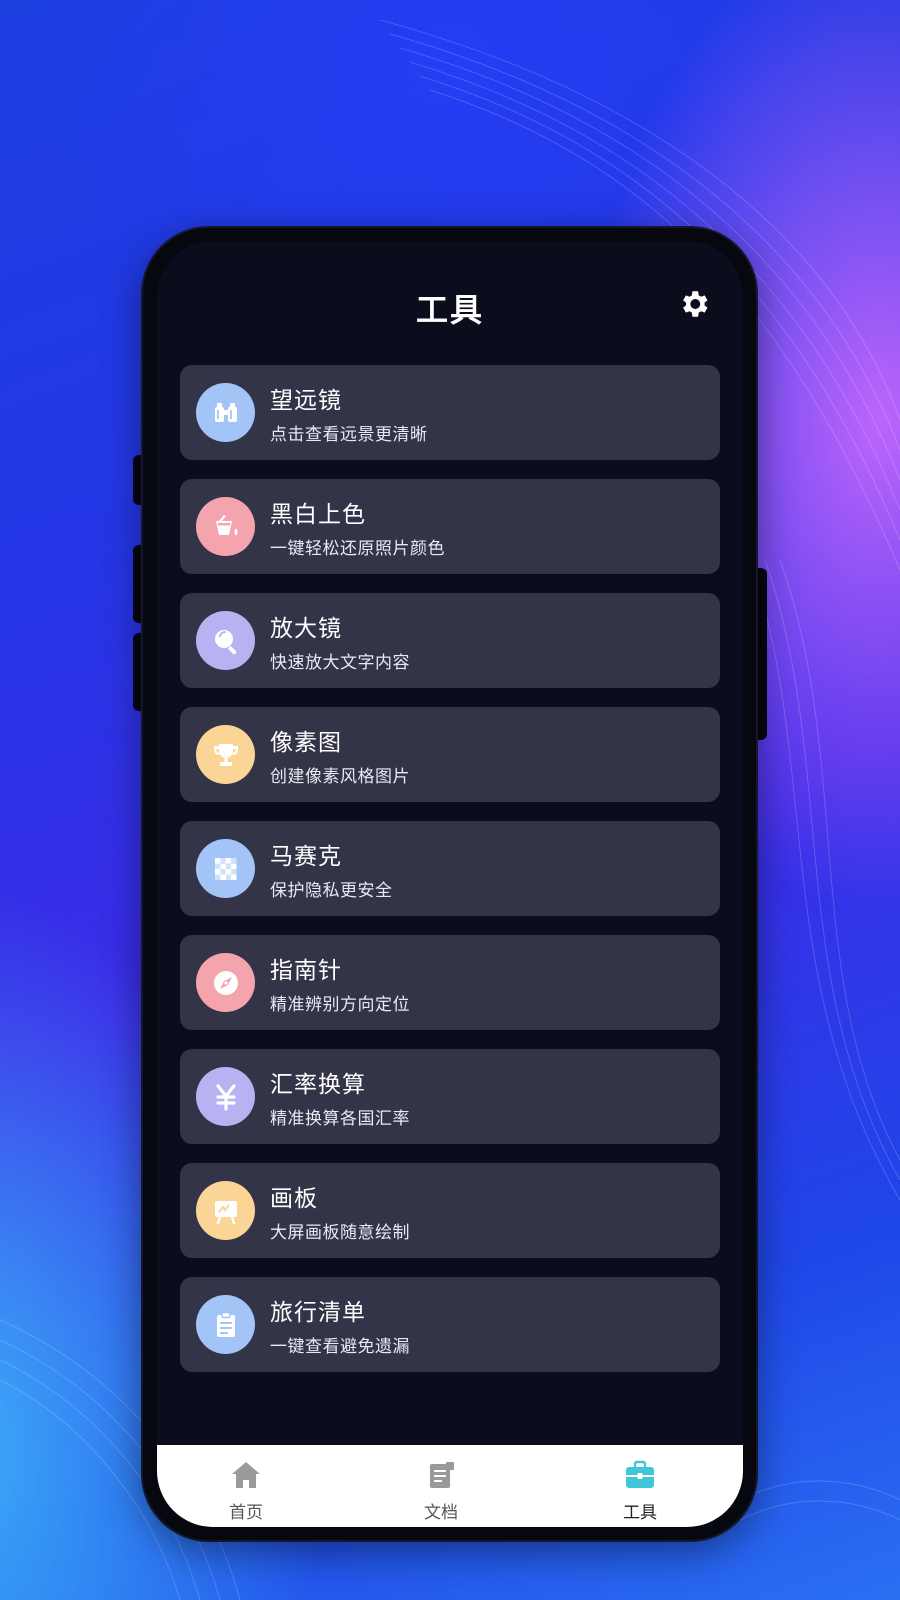  Describe the element at coordinates (450, 868) in the screenshot. I see `tool-card-mosaic: 马赛克 保护隐私更安全` at that location.